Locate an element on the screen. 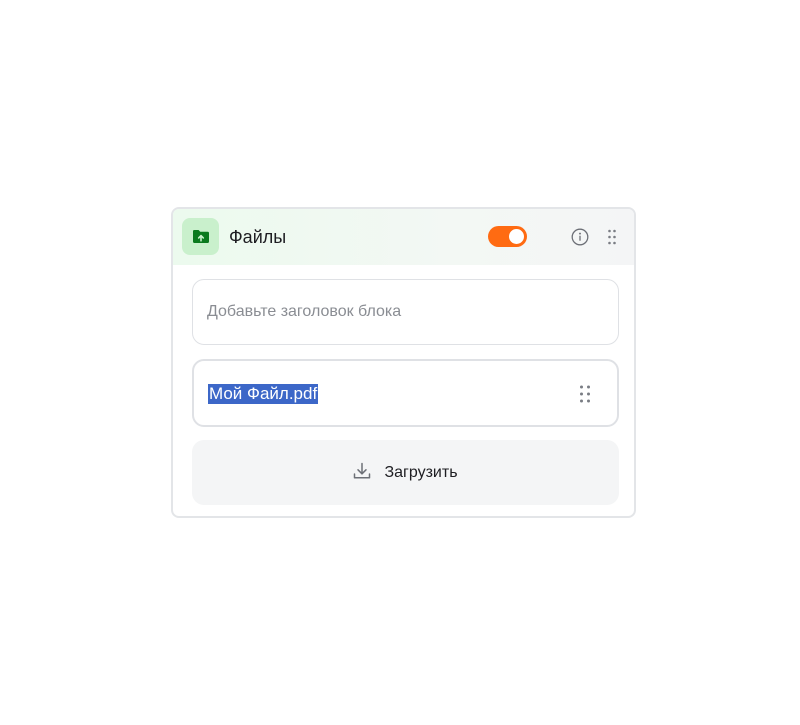 The image size is (800, 725). file-name: Мой Файл.pdf is located at coordinates (263, 394).